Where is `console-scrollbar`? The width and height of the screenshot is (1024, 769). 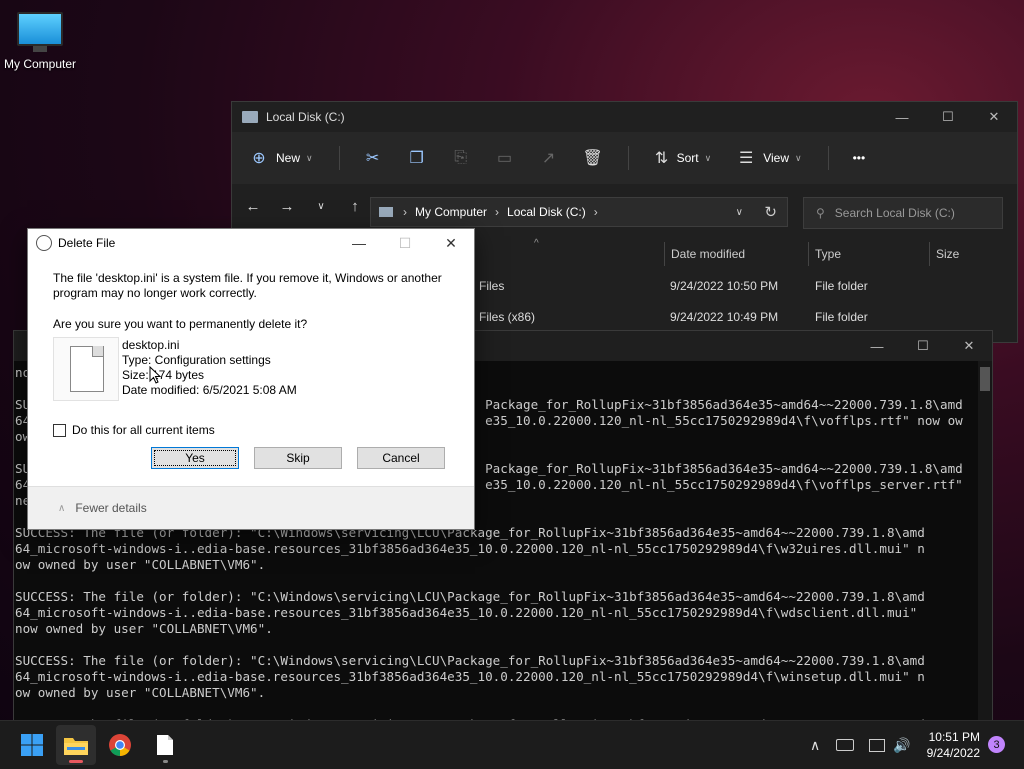
console-scrollbar is located at coordinates (985, 541).